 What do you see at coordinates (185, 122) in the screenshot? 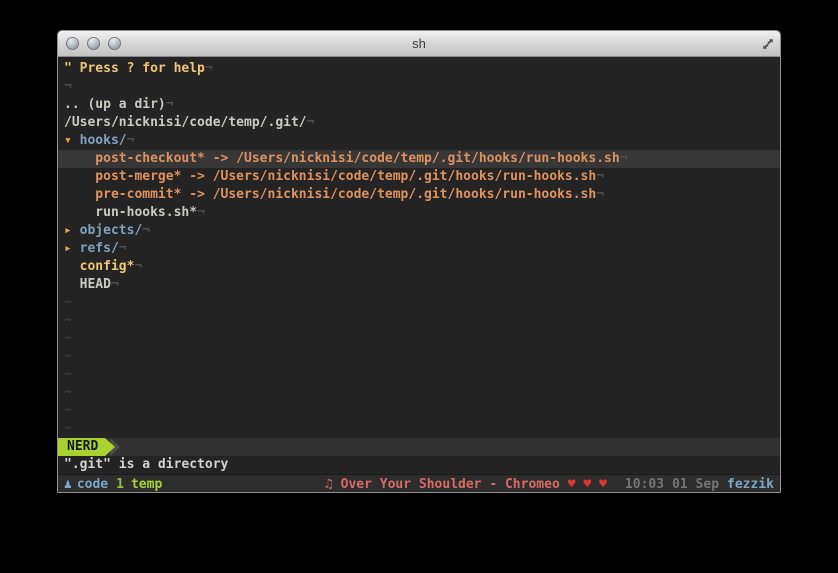
I see `node-label: /Users/nicknisi/code/temp/.git/` at bounding box center [185, 122].